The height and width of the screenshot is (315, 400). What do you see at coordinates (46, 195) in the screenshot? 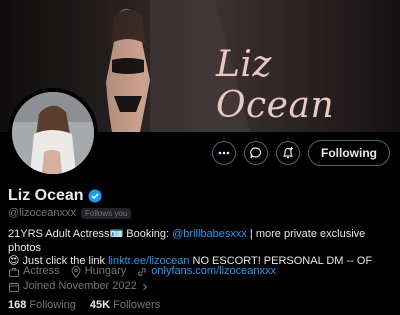
I see `profile-name: Liz Ocean` at bounding box center [46, 195].